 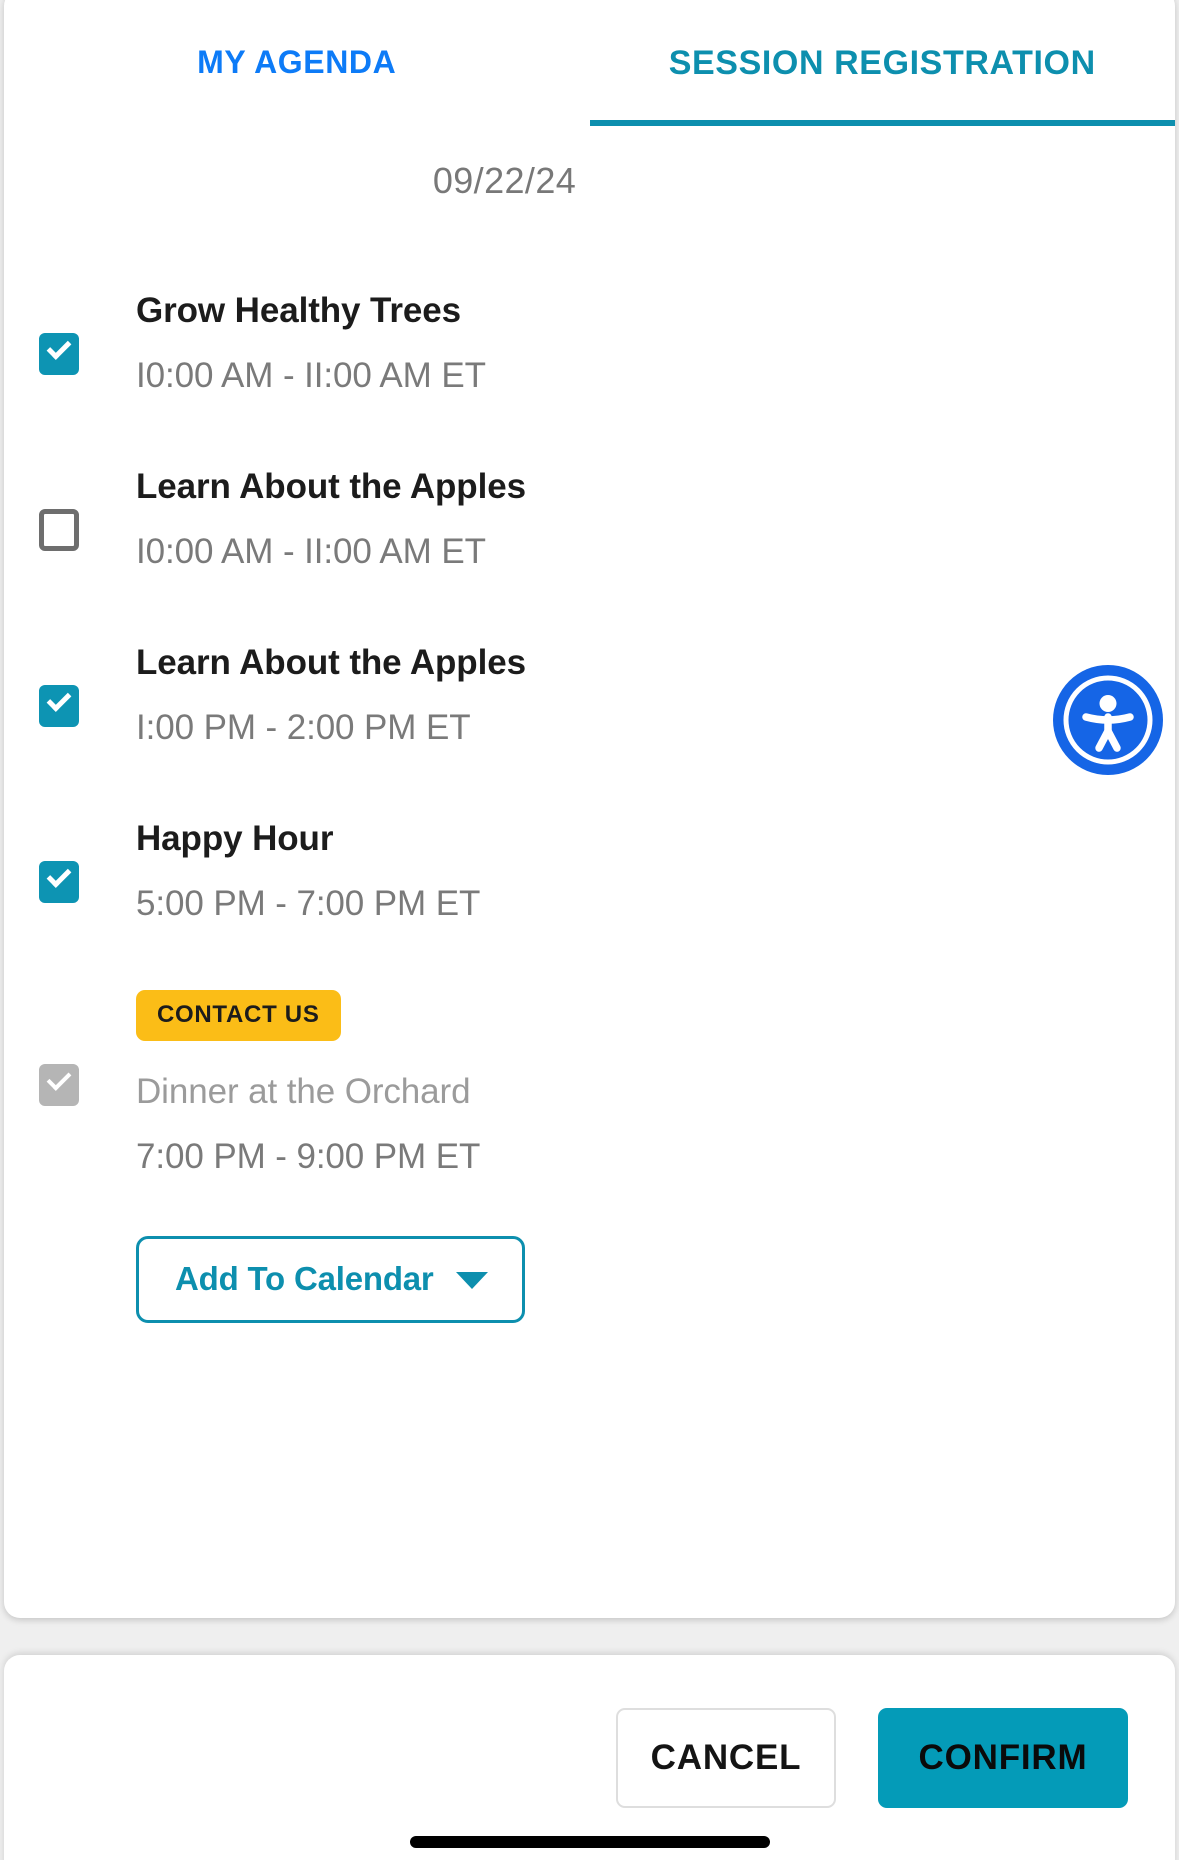 I want to click on session-row: Happy Hour 5:00 PM - 7:00 PM ET, so click(x=589, y=882).